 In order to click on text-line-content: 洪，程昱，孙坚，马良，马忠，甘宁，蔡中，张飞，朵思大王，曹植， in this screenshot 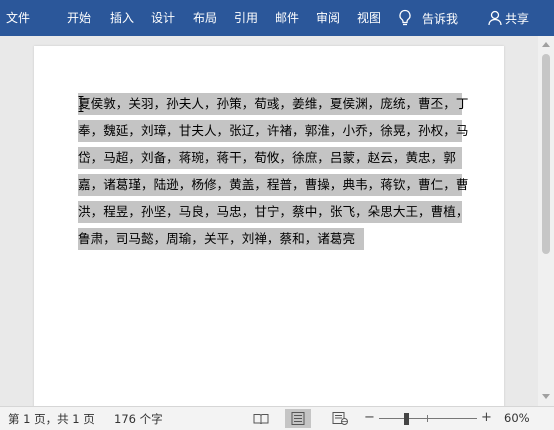, I will do `click(273, 211)`.